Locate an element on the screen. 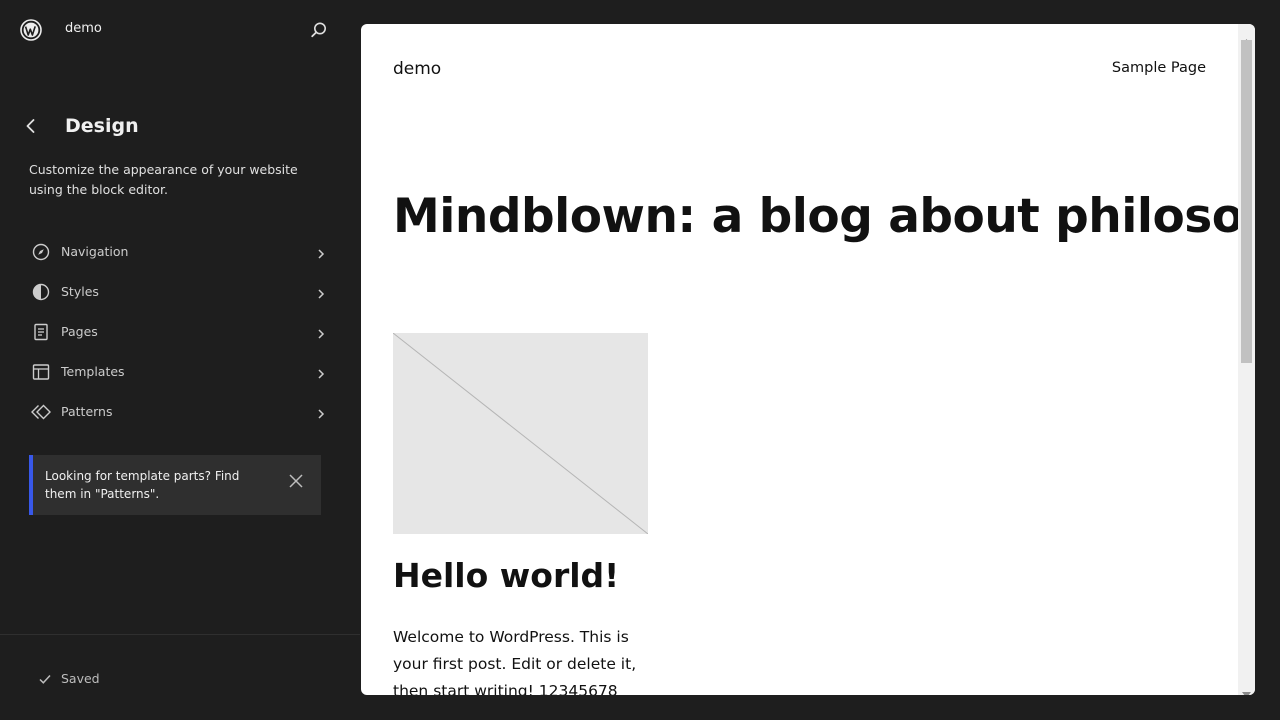 This screenshot has width=1280, height=720. panel-title: Design is located at coordinates (102, 126).